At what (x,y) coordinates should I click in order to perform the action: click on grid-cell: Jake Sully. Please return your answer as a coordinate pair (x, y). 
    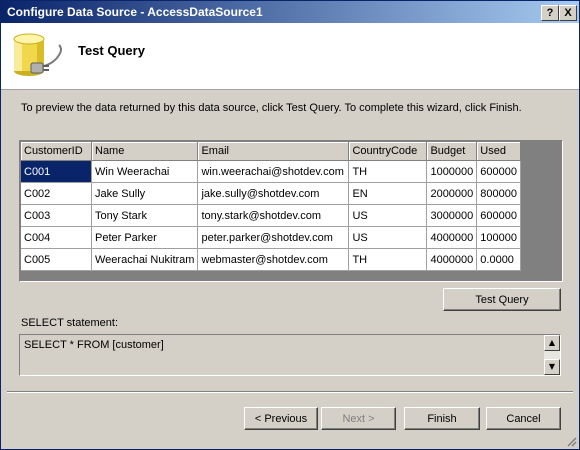
    Looking at the image, I should click on (145, 193).